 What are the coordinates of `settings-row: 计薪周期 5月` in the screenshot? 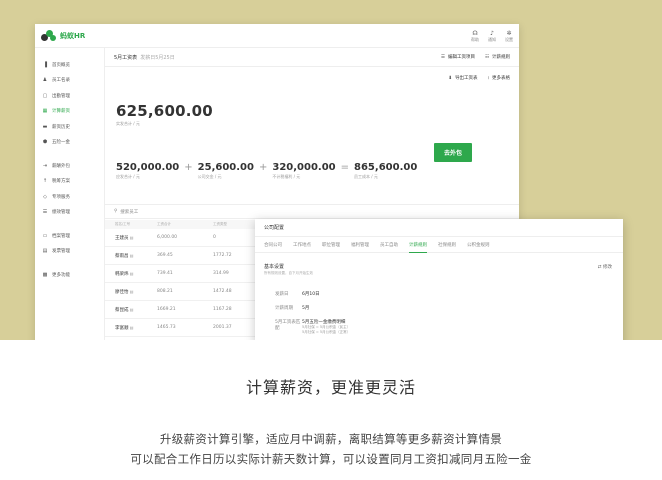 It's located at (292, 308).